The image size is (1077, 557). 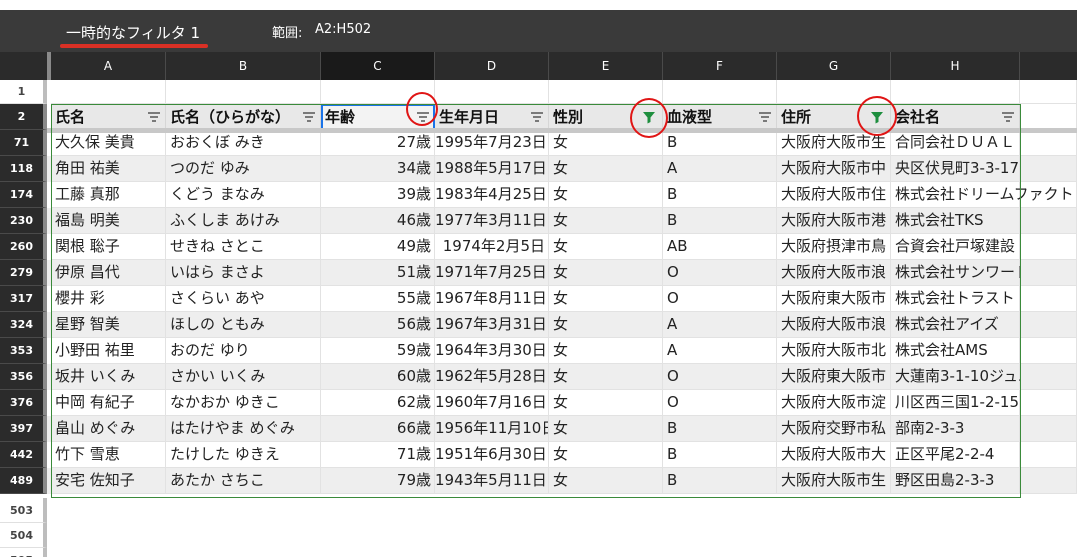 What do you see at coordinates (834, 195) in the screenshot?
I see `cell-address: 大阪府大阪市住` at bounding box center [834, 195].